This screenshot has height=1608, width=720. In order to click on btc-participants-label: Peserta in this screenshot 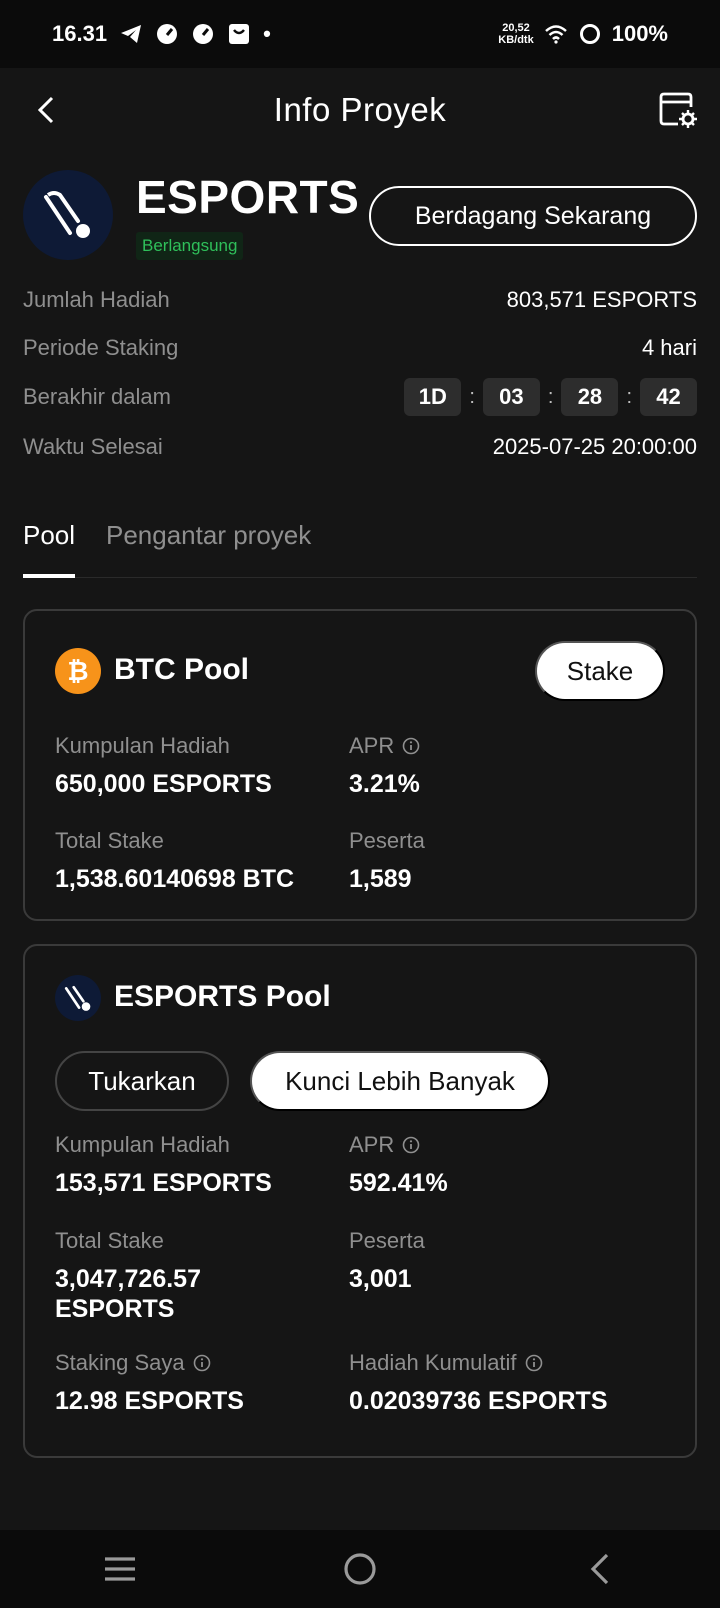, I will do `click(387, 840)`.